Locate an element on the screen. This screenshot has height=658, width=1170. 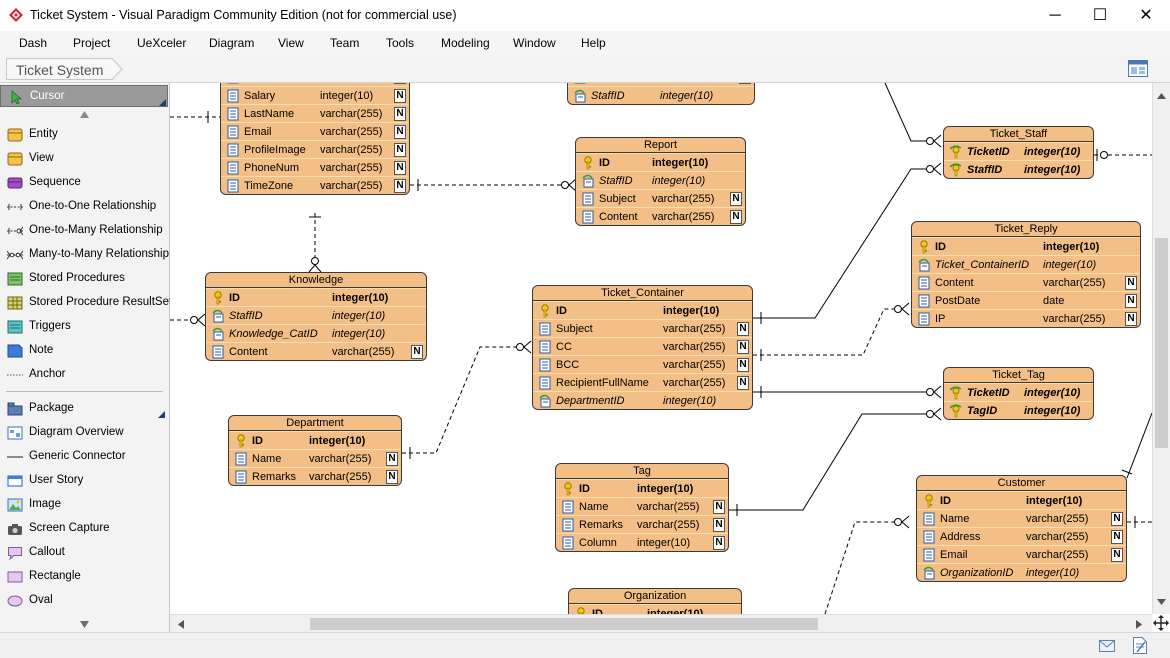
palette-item-image: Image is located at coordinates (84, 505).